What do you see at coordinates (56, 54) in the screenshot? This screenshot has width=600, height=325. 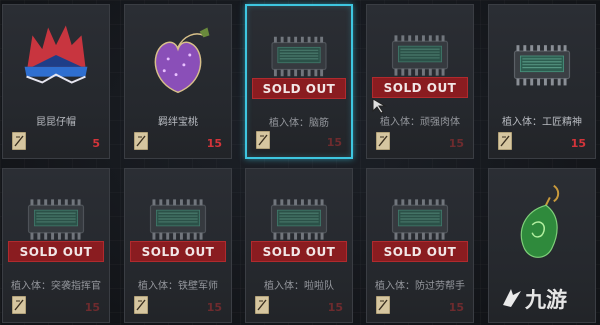 I see `spiky-hat-icon` at bounding box center [56, 54].